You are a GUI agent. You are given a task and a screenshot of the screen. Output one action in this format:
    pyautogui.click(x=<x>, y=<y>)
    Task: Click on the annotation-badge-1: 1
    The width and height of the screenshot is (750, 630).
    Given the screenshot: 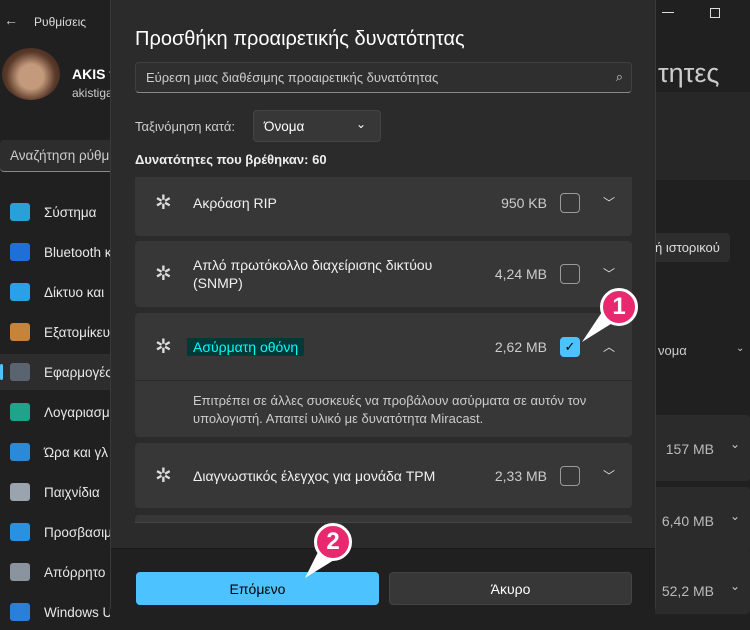 What is the action you would take?
    pyautogui.click(x=619, y=307)
    